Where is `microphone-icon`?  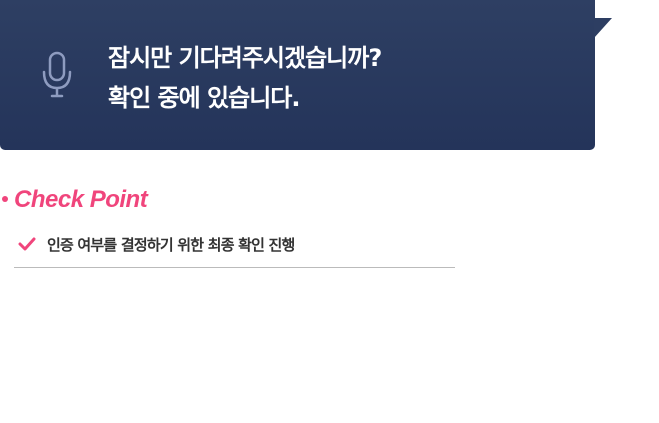 microphone-icon is located at coordinates (57, 74).